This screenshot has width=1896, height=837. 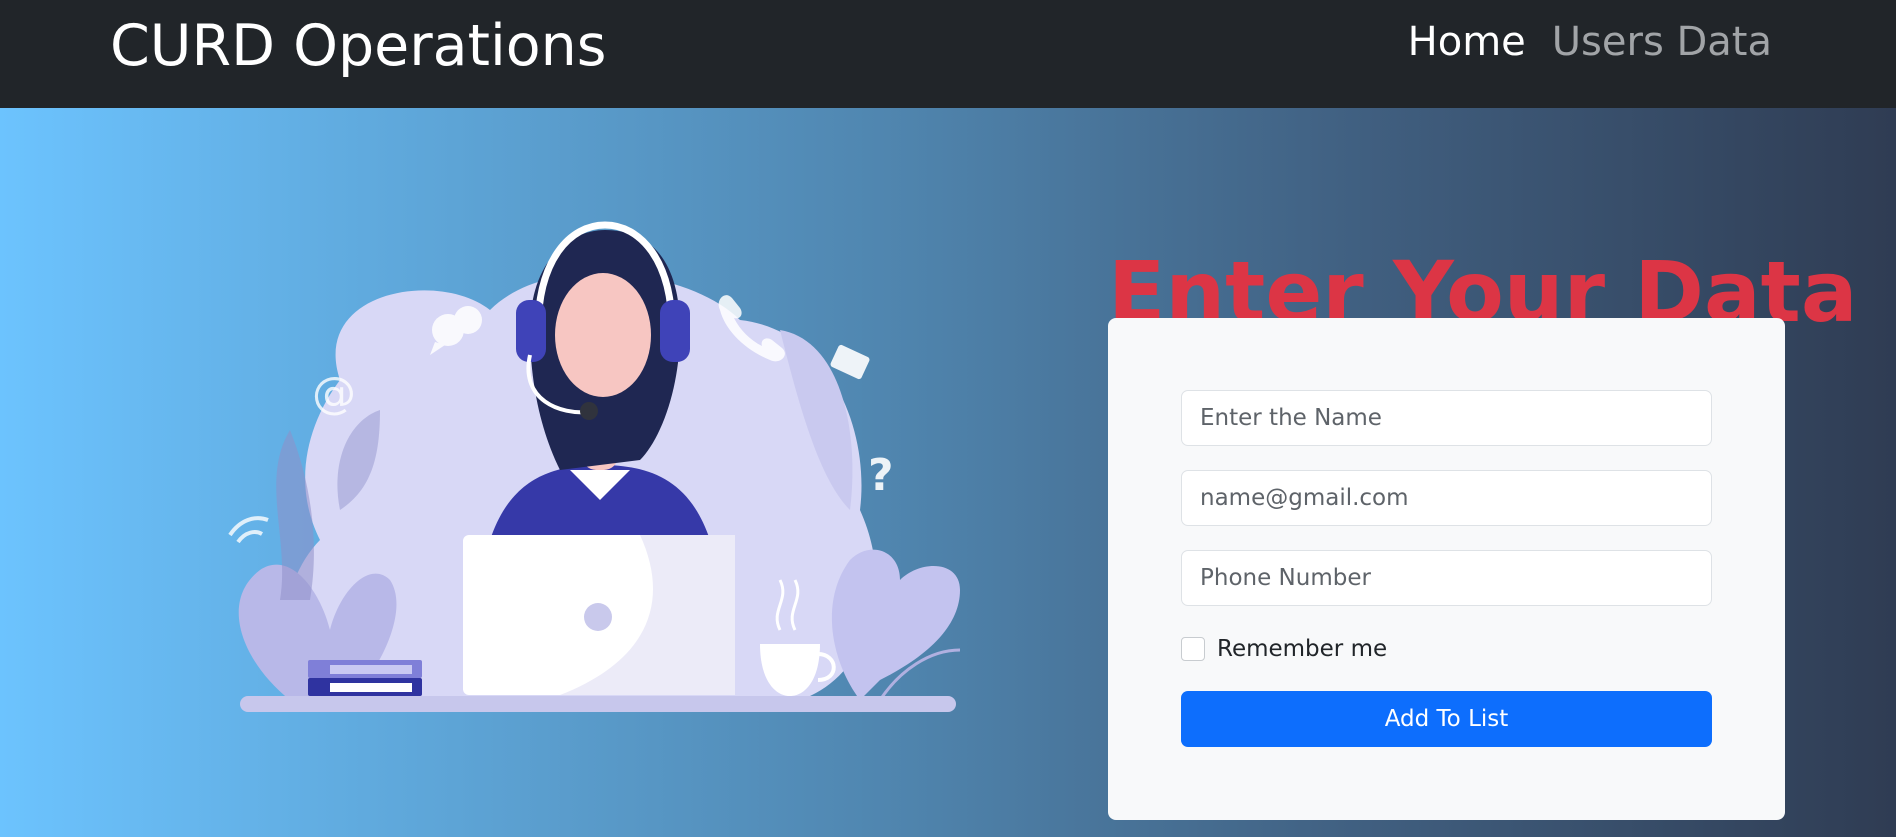 I want to click on wifi-icon, so click(x=248, y=530).